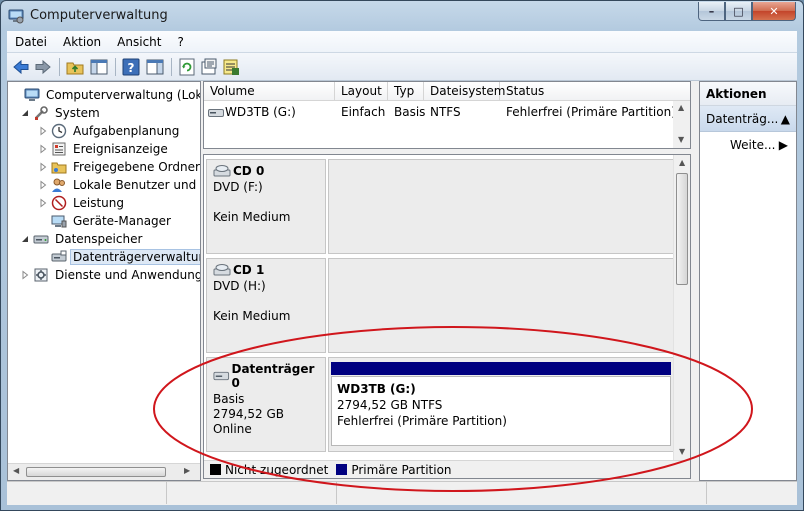 This screenshot has height=511, width=804. What do you see at coordinates (16, 470) in the screenshot?
I see `scroll-left-icon: ◀` at bounding box center [16, 470].